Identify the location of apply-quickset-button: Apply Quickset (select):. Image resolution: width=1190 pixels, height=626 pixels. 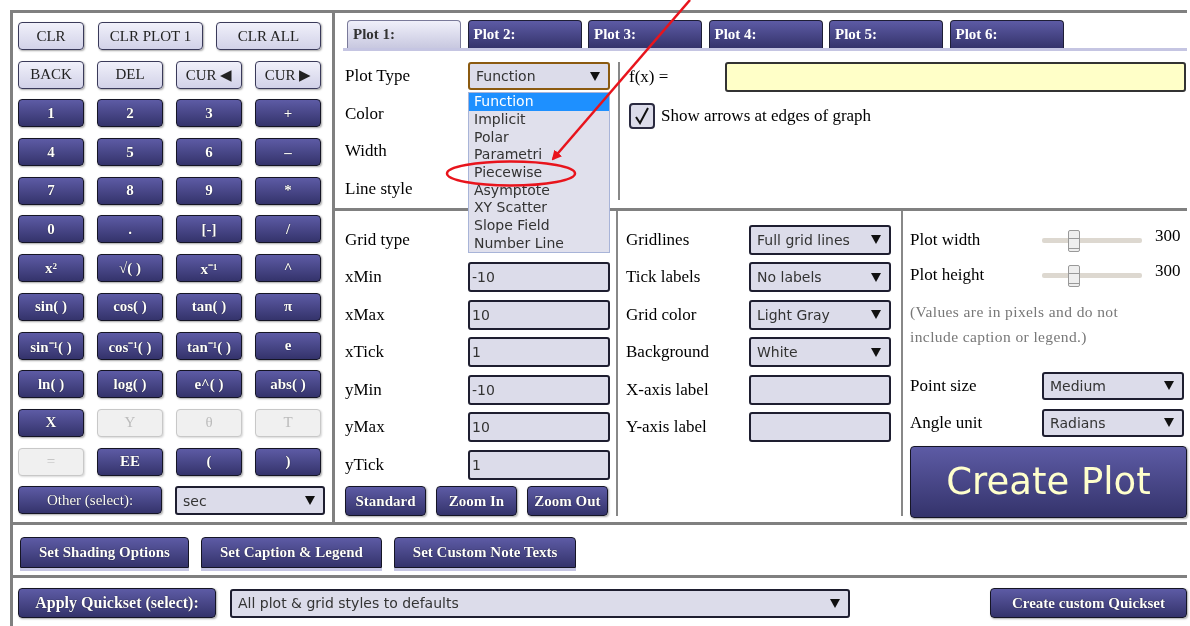
(117, 603).